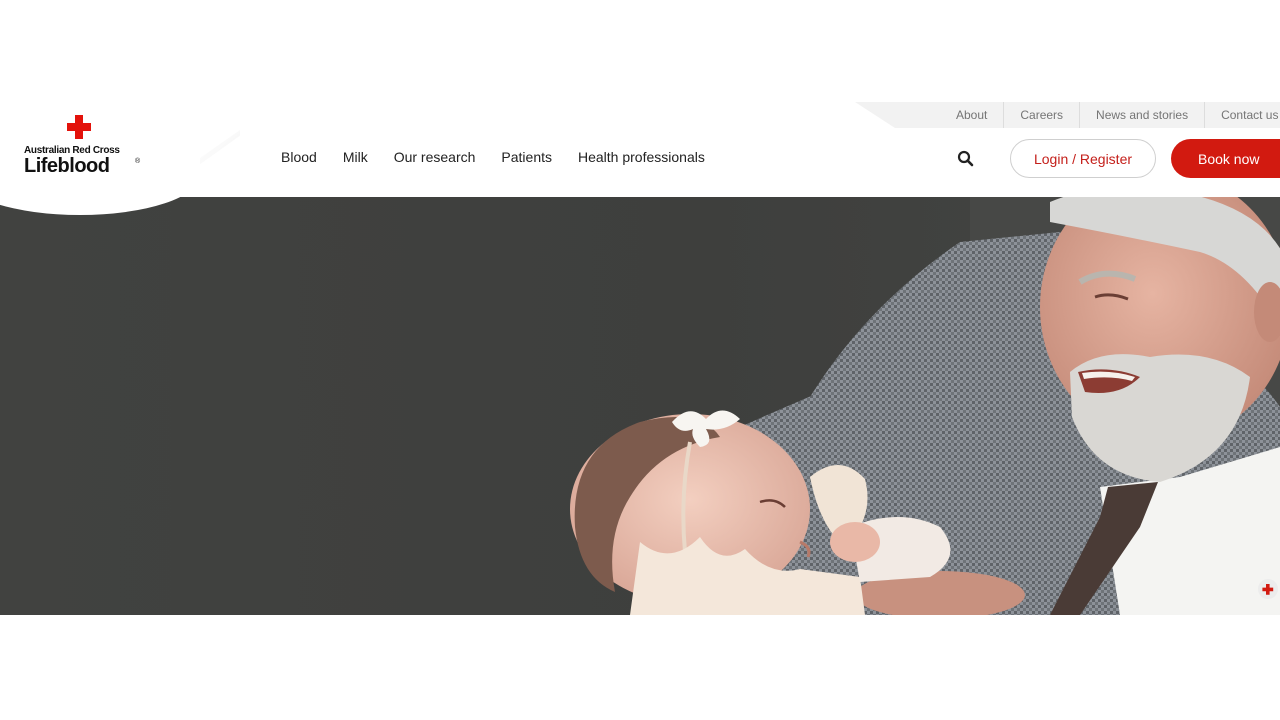 This screenshot has width=1280, height=720. I want to click on login-register-button: Login / Register, so click(1083, 158).